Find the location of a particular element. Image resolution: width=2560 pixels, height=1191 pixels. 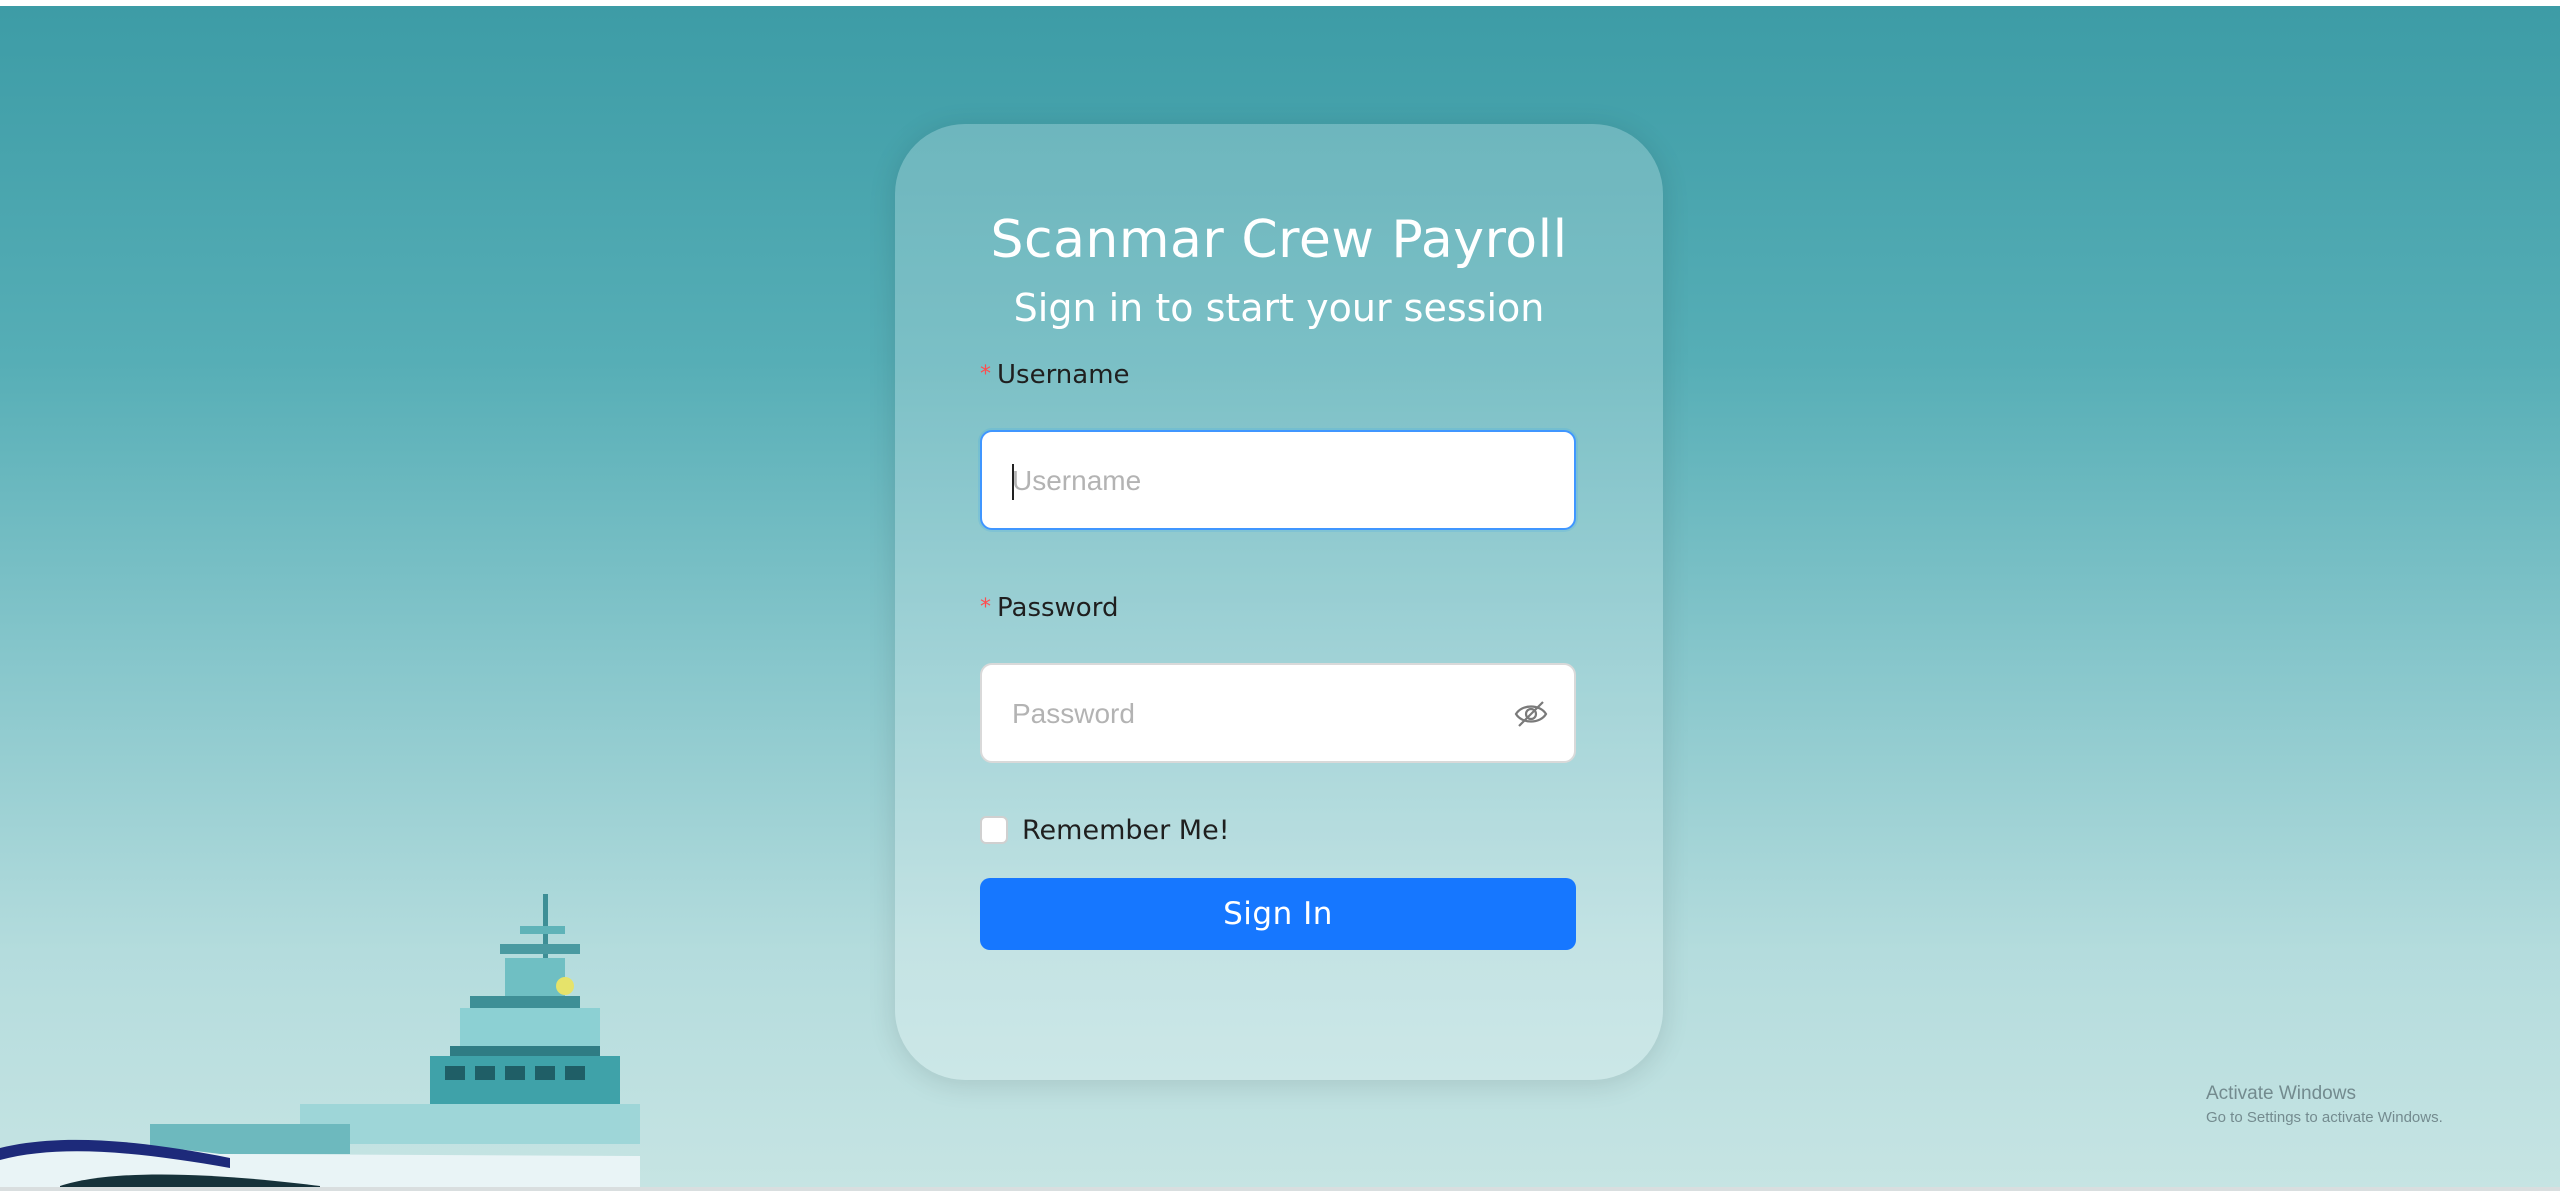

text-caret is located at coordinates (1013, 482).